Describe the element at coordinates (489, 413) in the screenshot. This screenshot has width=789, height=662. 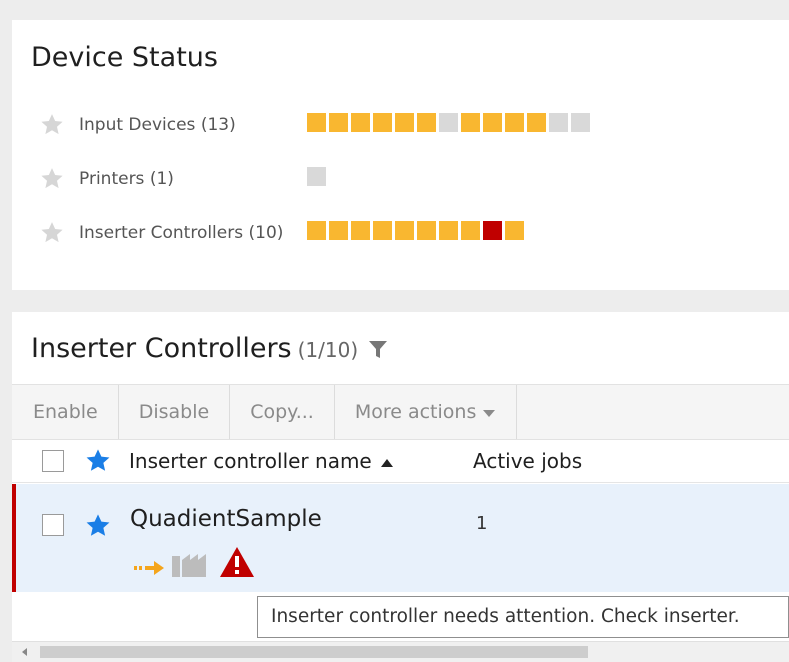
I see `chevron-down-icon` at that location.